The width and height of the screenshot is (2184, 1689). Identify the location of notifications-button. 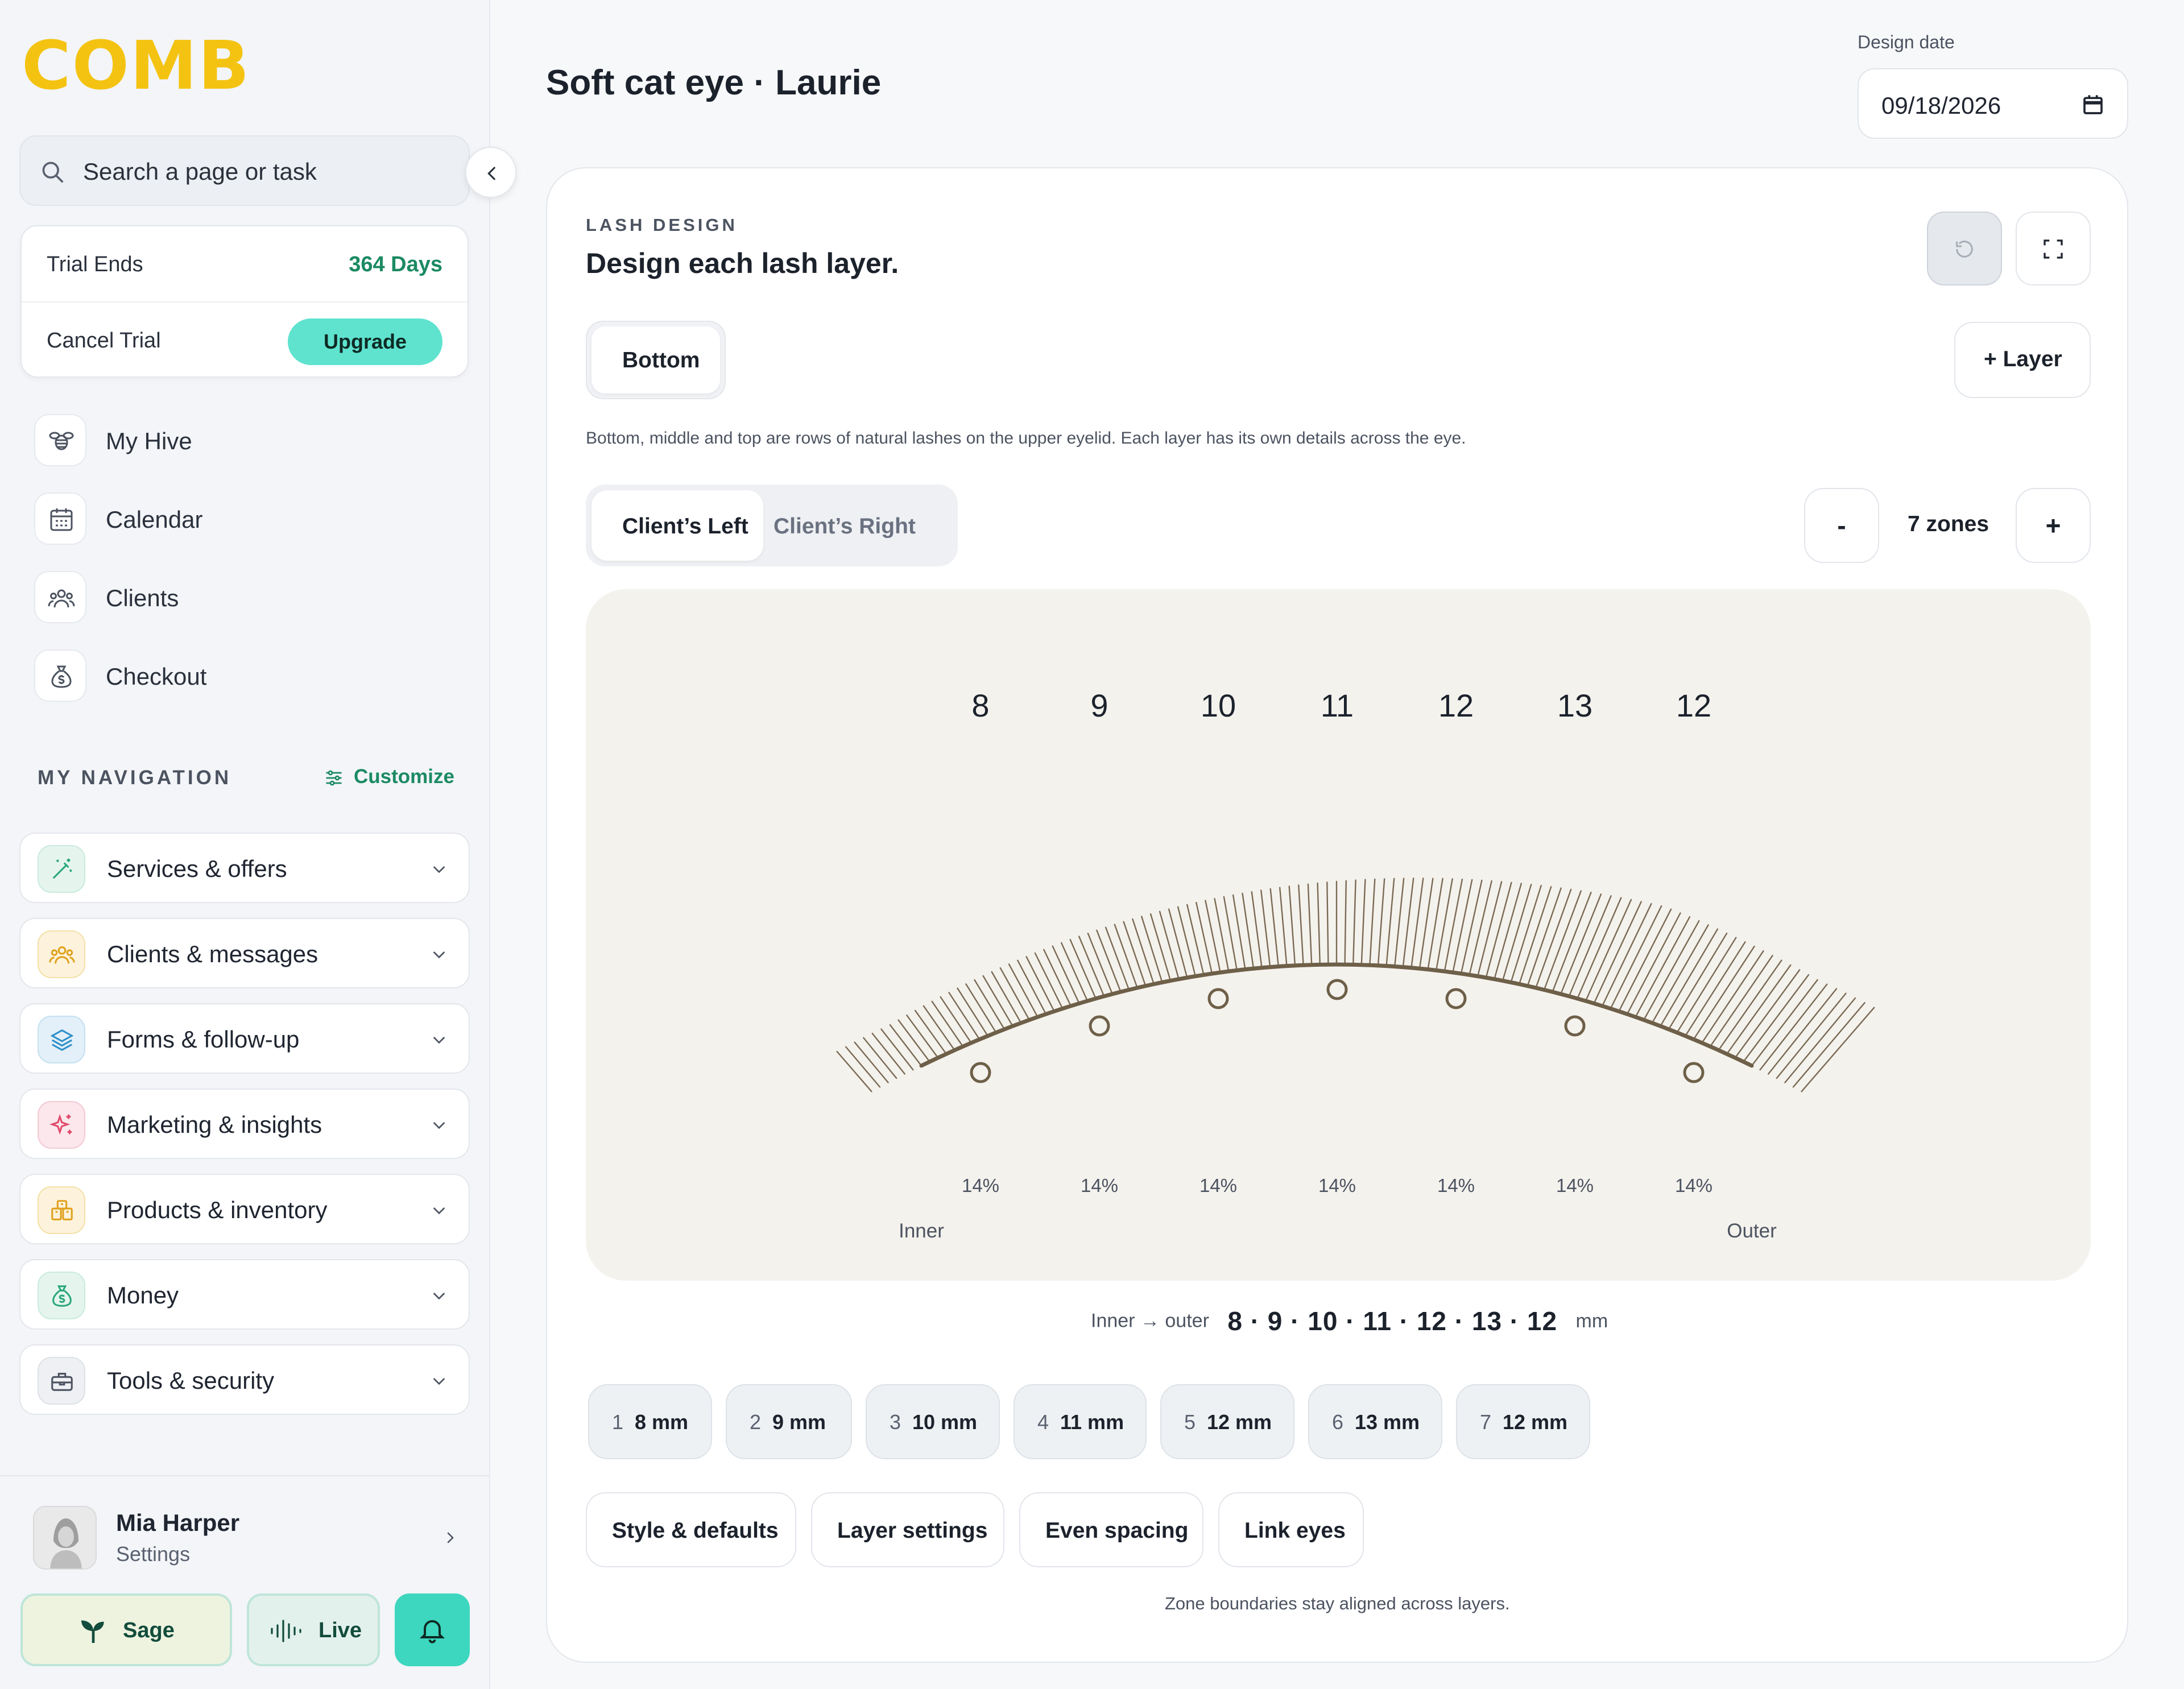
(432, 1629).